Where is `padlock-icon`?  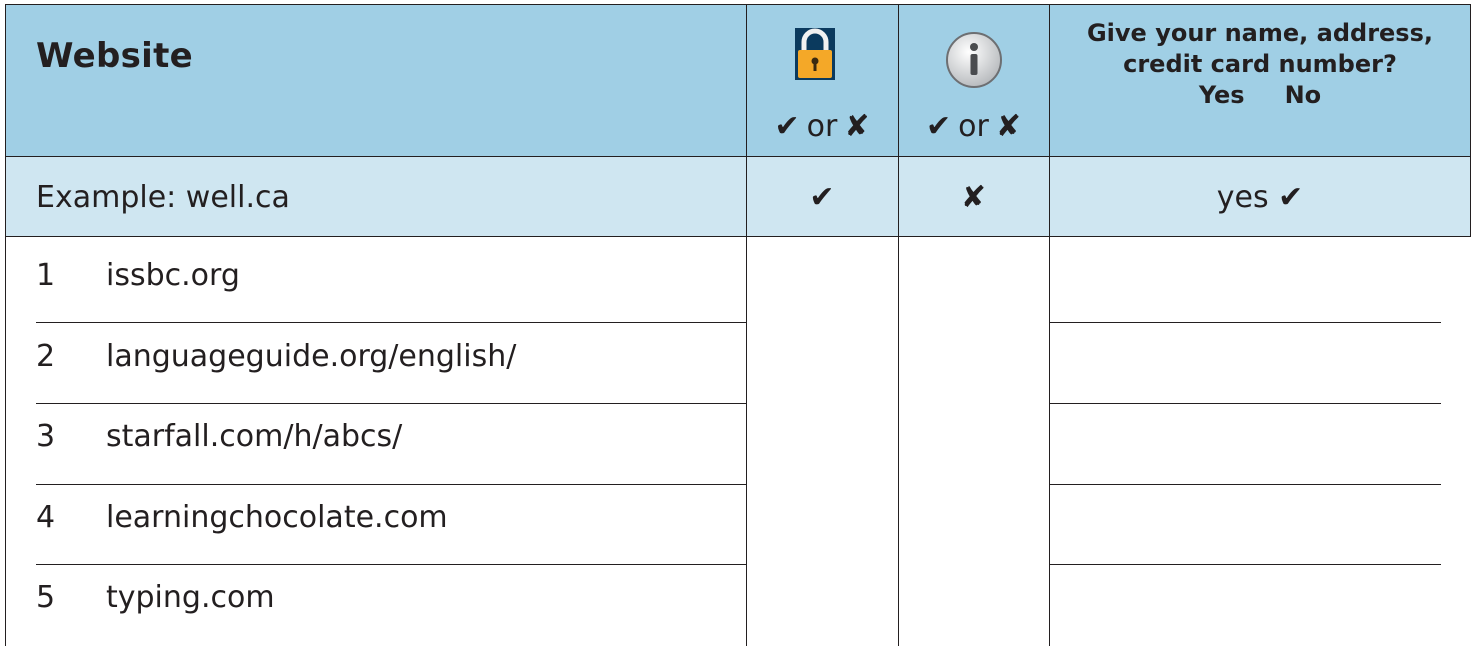
padlock-icon is located at coordinates (815, 54).